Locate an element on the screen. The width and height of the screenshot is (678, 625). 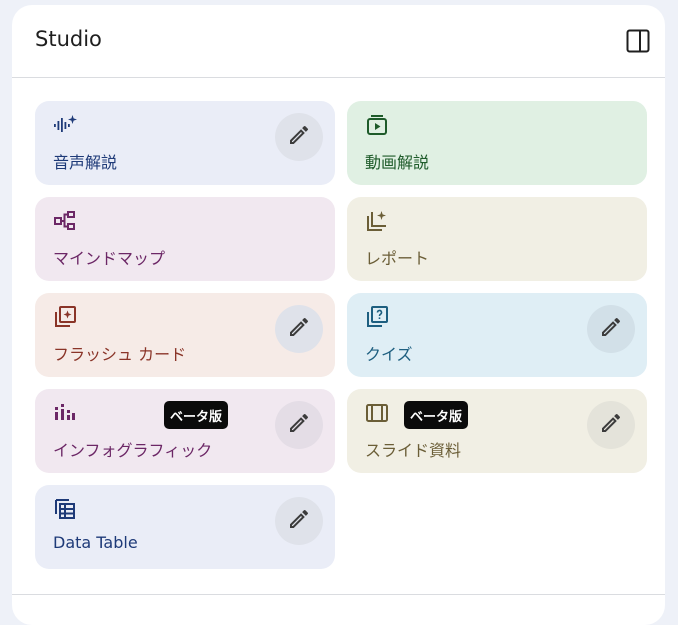
card-report: レポート is located at coordinates (497, 239).